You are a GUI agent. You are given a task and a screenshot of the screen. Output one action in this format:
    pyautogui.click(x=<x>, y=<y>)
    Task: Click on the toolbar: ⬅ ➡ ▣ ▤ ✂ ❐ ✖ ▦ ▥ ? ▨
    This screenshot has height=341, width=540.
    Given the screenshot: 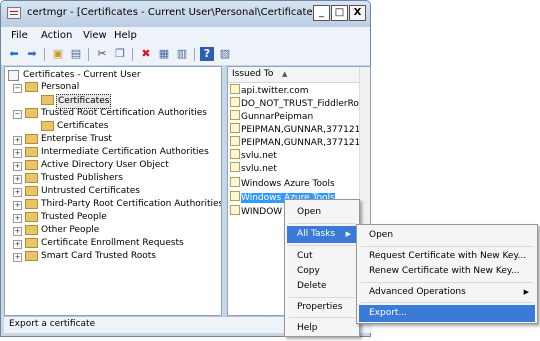 What is the action you would take?
    pyautogui.click(x=185, y=55)
    